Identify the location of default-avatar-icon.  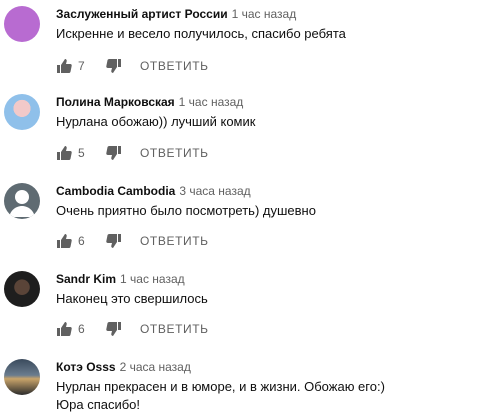
(22, 203).